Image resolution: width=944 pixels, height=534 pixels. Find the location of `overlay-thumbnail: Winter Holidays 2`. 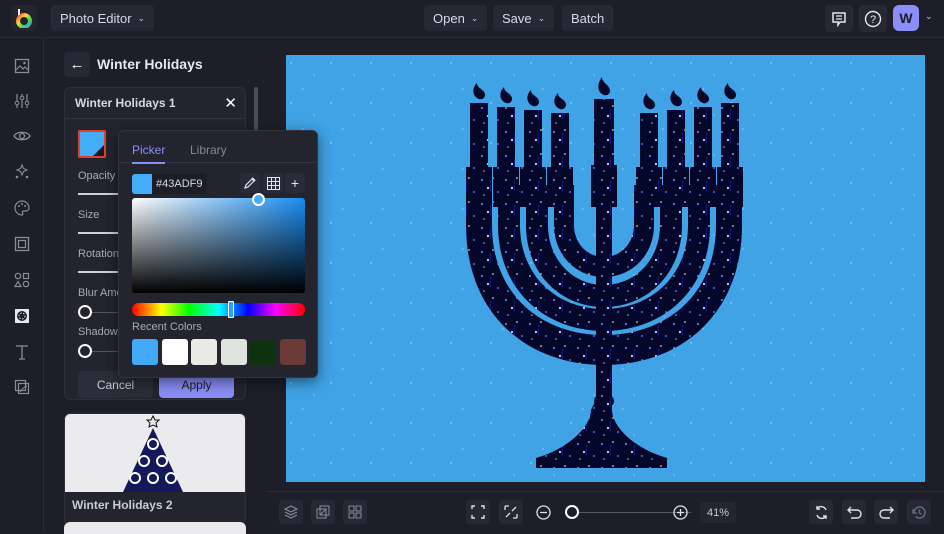

overlay-thumbnail: Winter Holidays 2 is located at coordinates (155, 469).